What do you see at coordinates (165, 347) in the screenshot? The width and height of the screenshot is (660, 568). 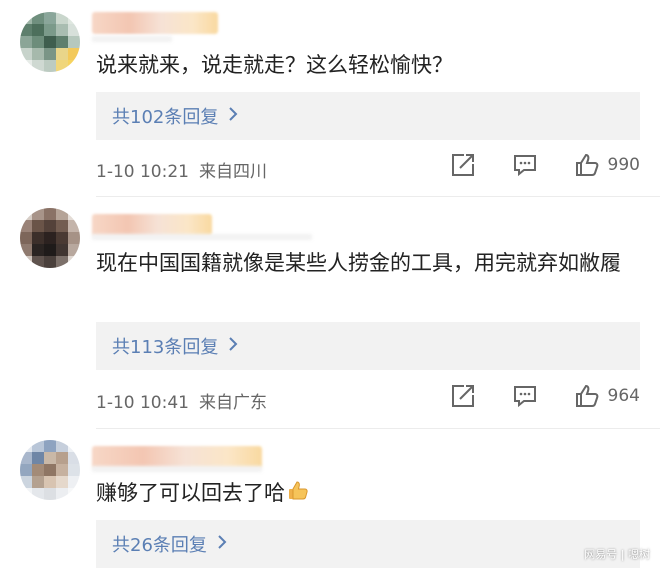 I see `replies-label: 共113条回复` at bounding box center [165, 347].